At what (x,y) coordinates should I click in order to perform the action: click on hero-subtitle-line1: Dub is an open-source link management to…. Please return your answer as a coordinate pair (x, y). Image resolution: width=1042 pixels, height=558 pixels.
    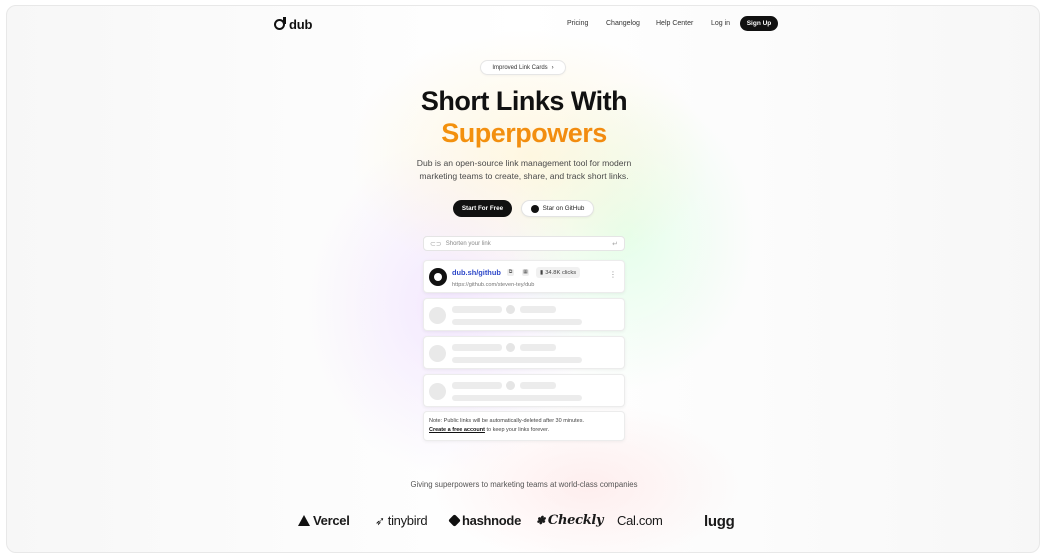
    Looking at the image, I should click on (524, 163).